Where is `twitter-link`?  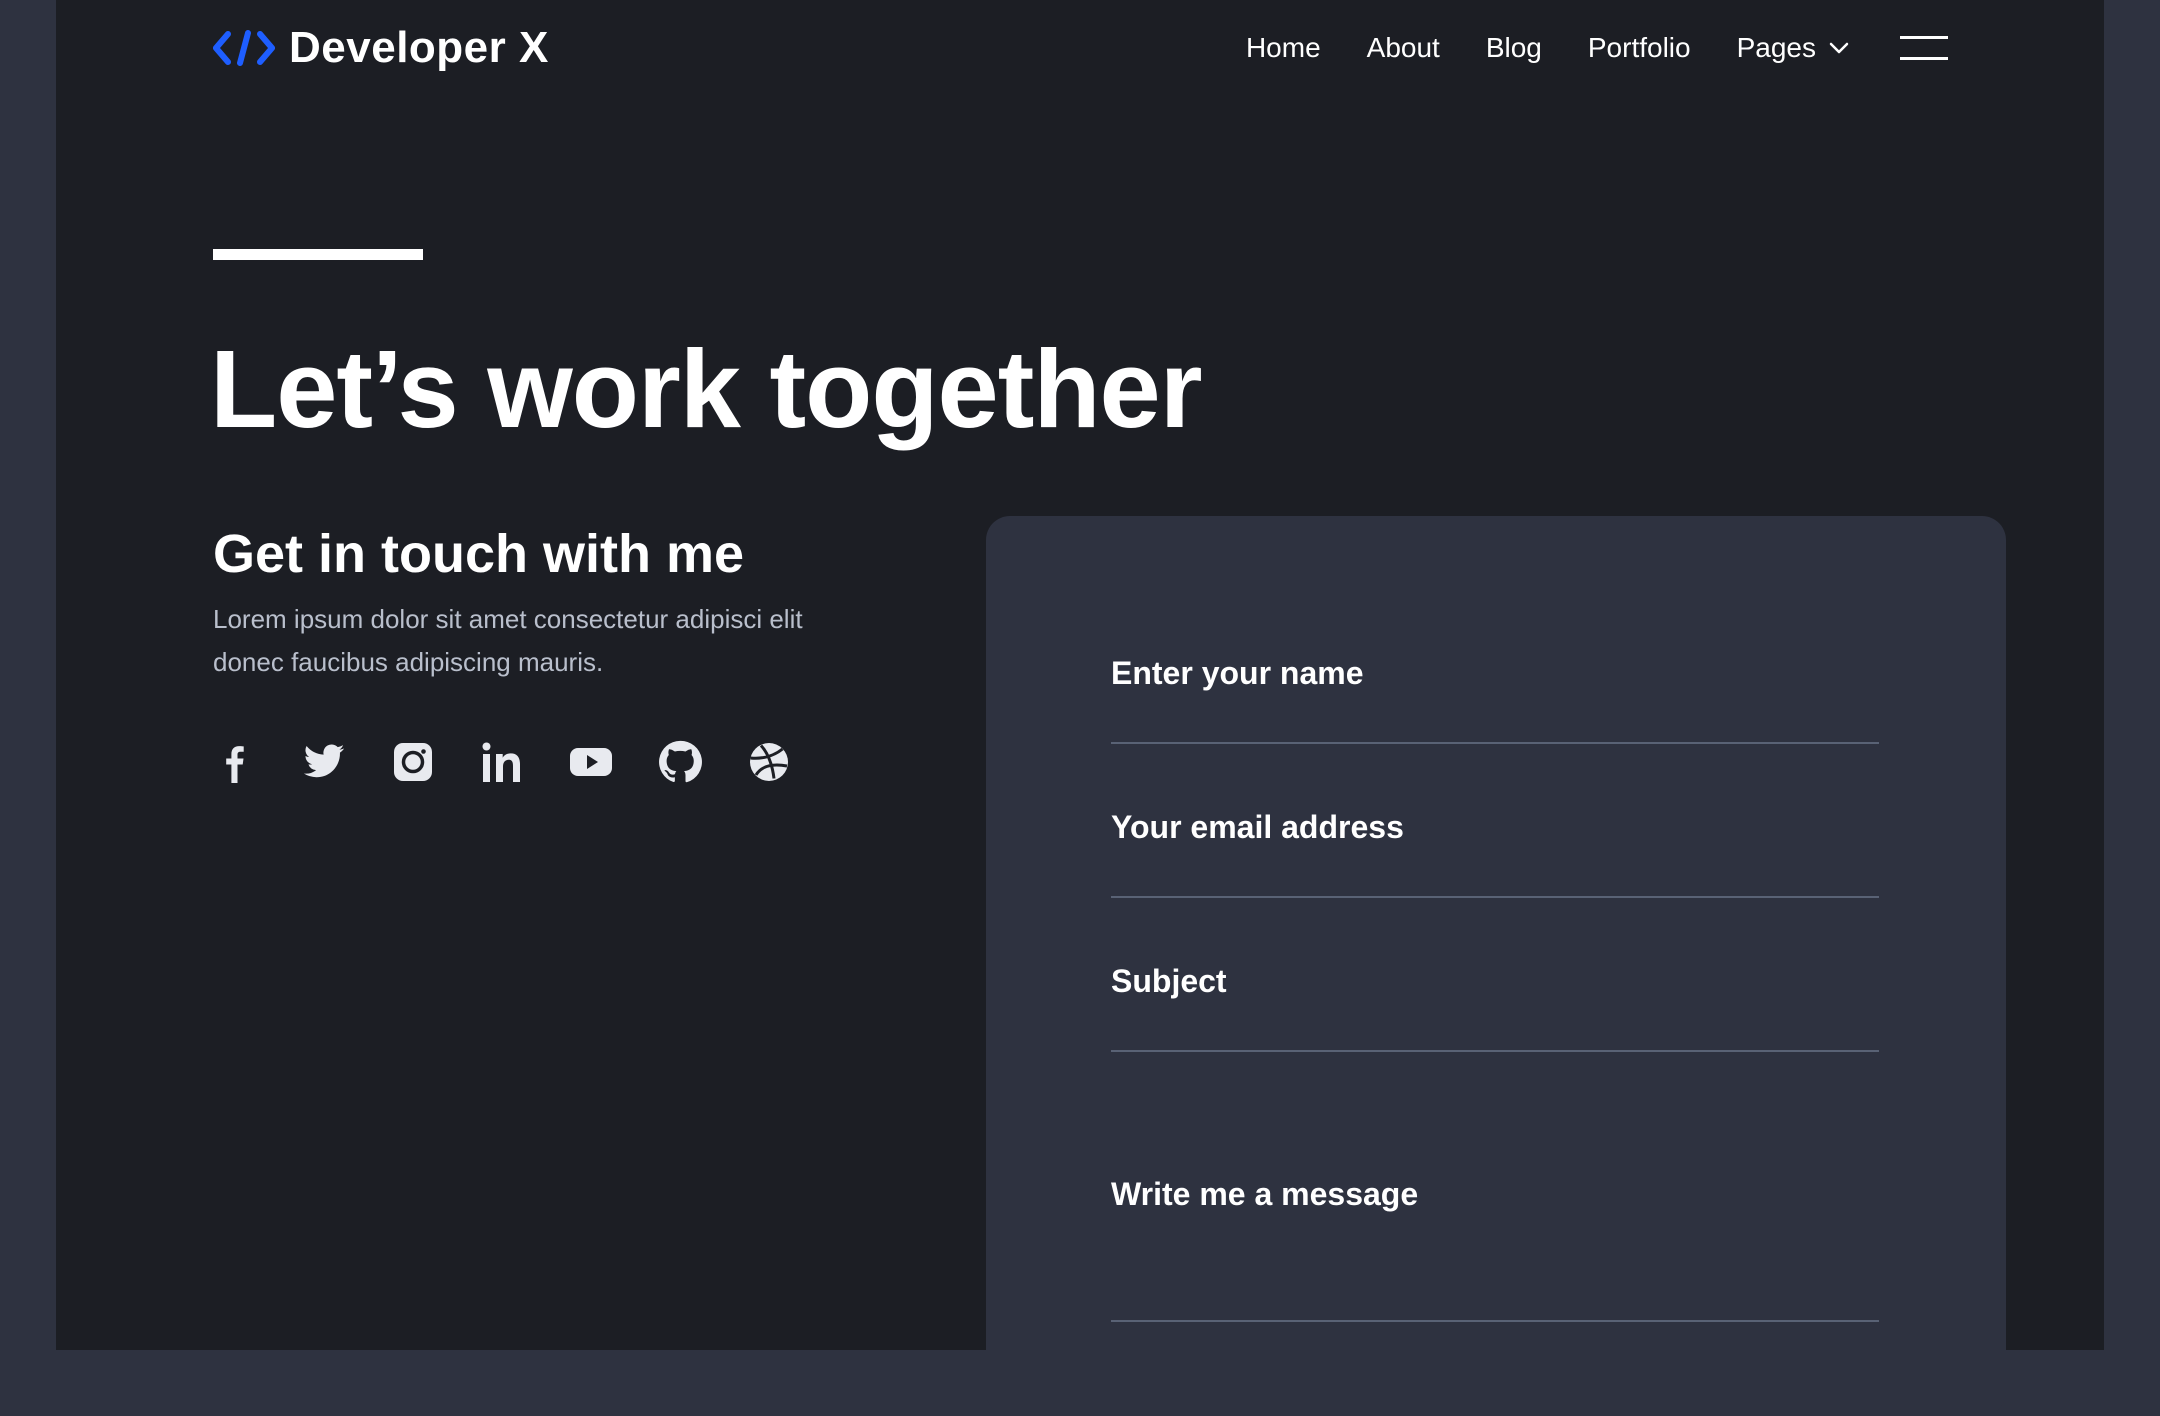 twitter-link is located at coordinates (324, 762).